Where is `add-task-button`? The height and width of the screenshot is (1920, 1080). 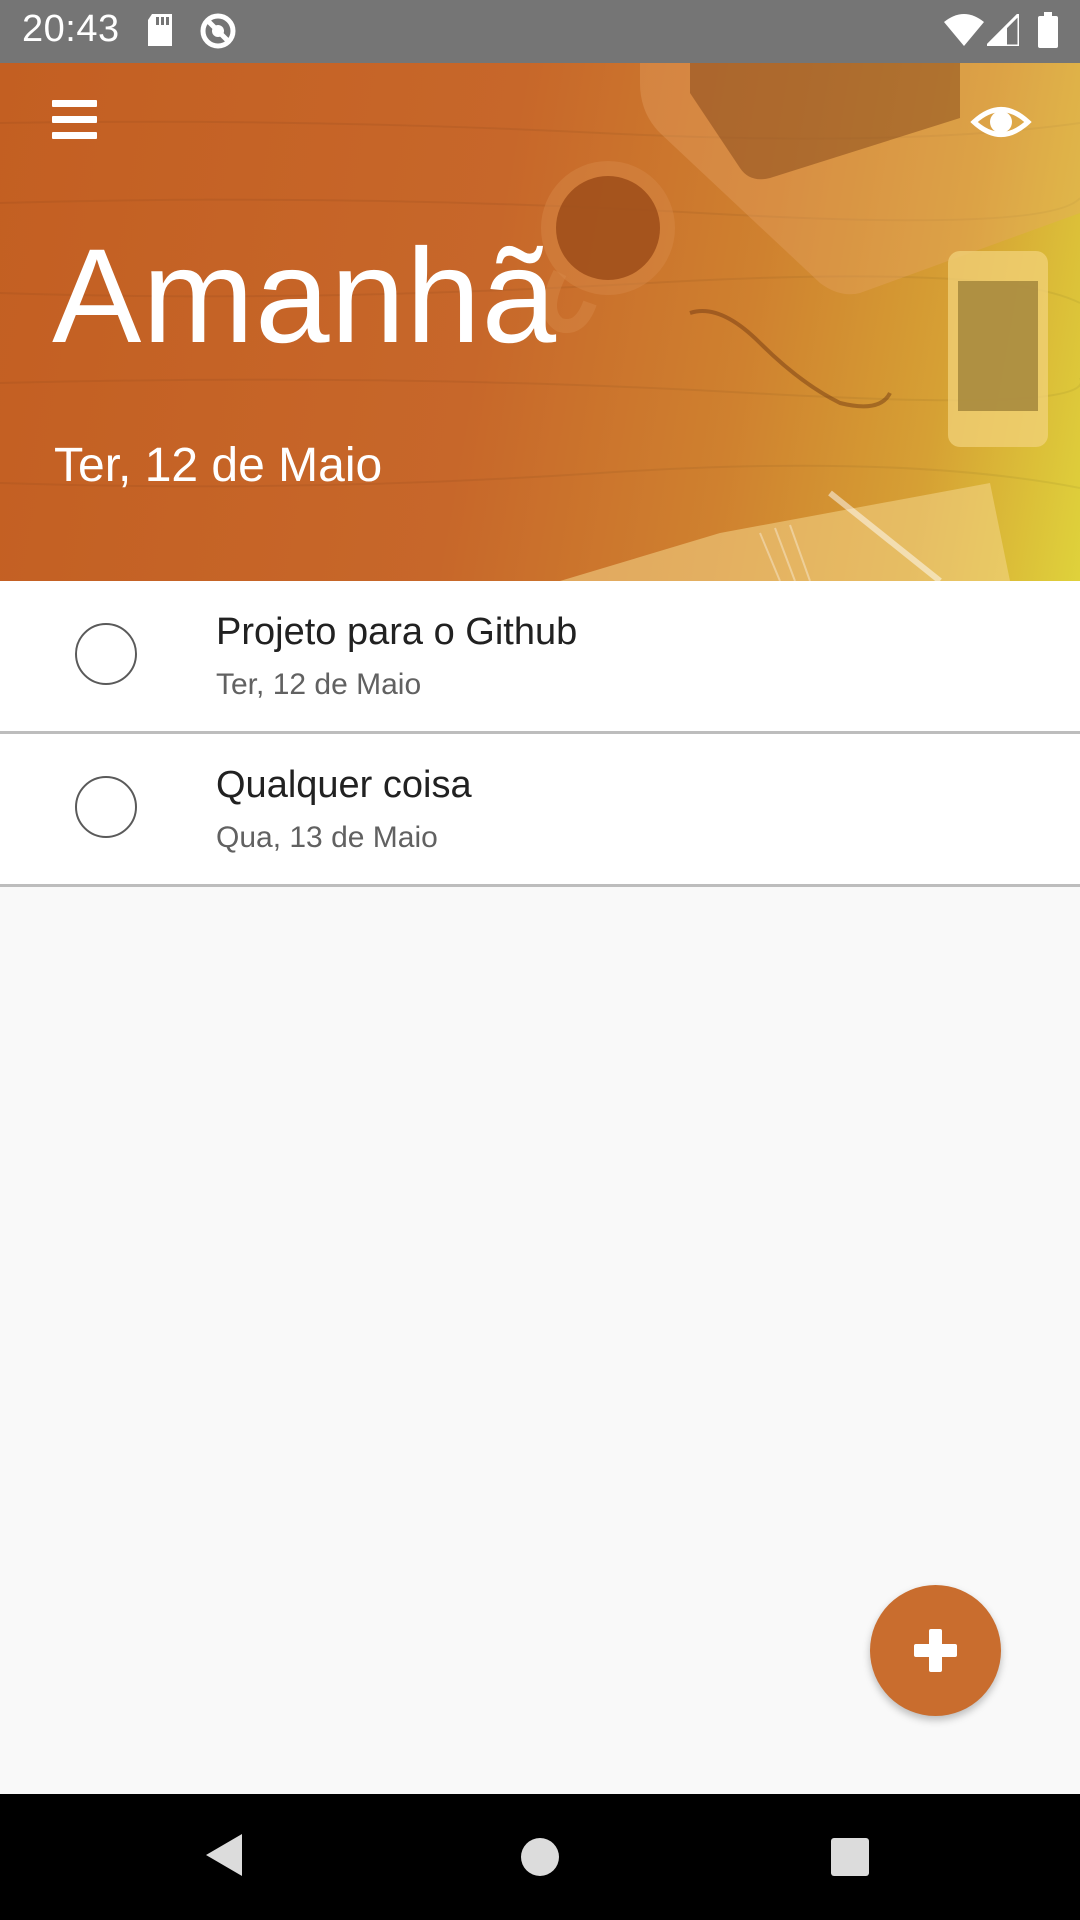
add-task-button is located at coordinates (935, 1650).